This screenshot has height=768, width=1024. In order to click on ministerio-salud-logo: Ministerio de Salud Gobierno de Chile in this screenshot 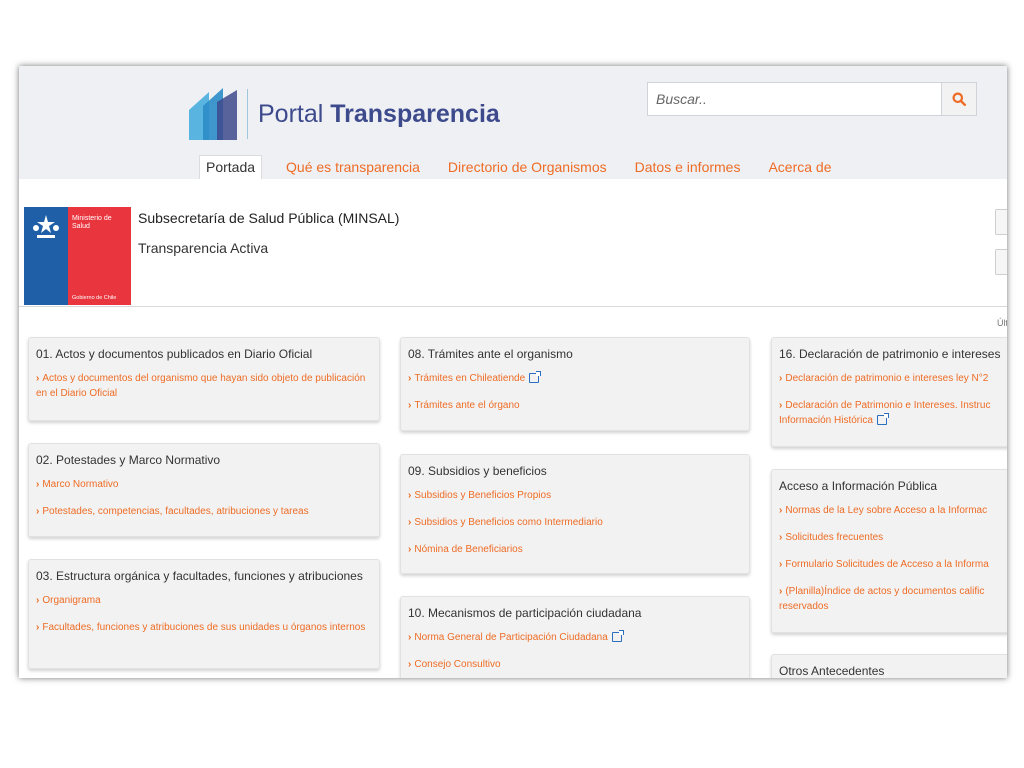, I will do `click(77, 256)`.